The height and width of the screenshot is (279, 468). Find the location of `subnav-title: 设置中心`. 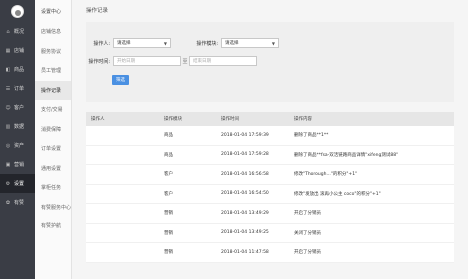

subnav-title: 设置中心 is located at coordinates (51, 11).